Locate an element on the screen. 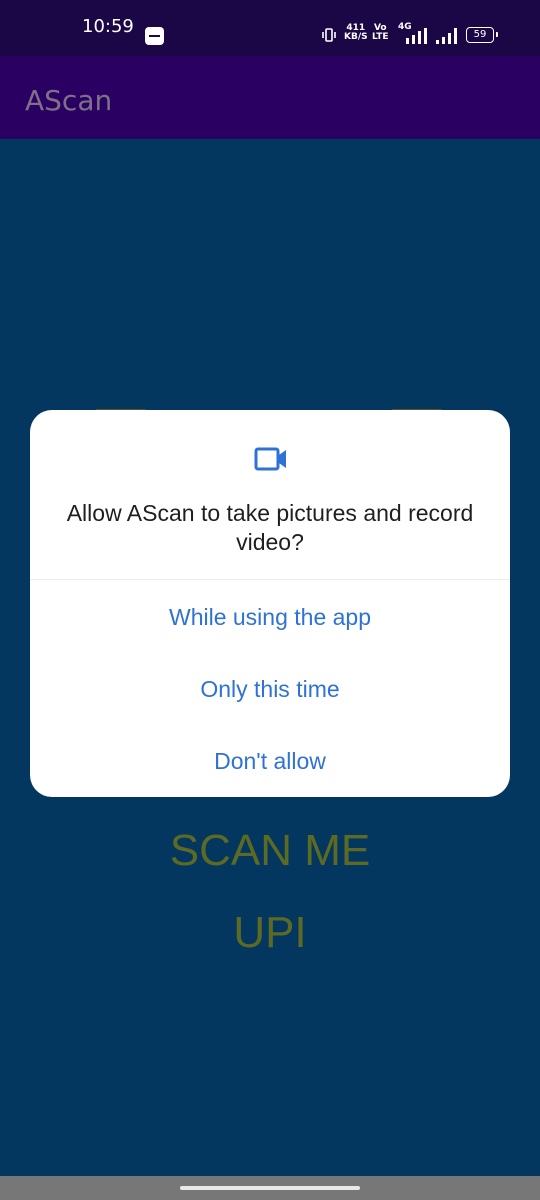 The width and height of the screenshot is (540, 1200). divider is located at coordinates (270, 579).